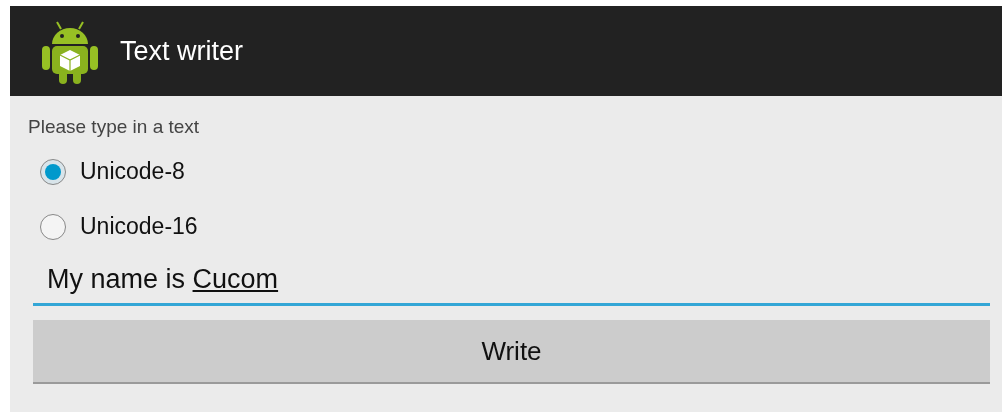  Describe the element at coordinates (116, 226) in the screenshot. I see `radio-option: Unicode-16` at that location.